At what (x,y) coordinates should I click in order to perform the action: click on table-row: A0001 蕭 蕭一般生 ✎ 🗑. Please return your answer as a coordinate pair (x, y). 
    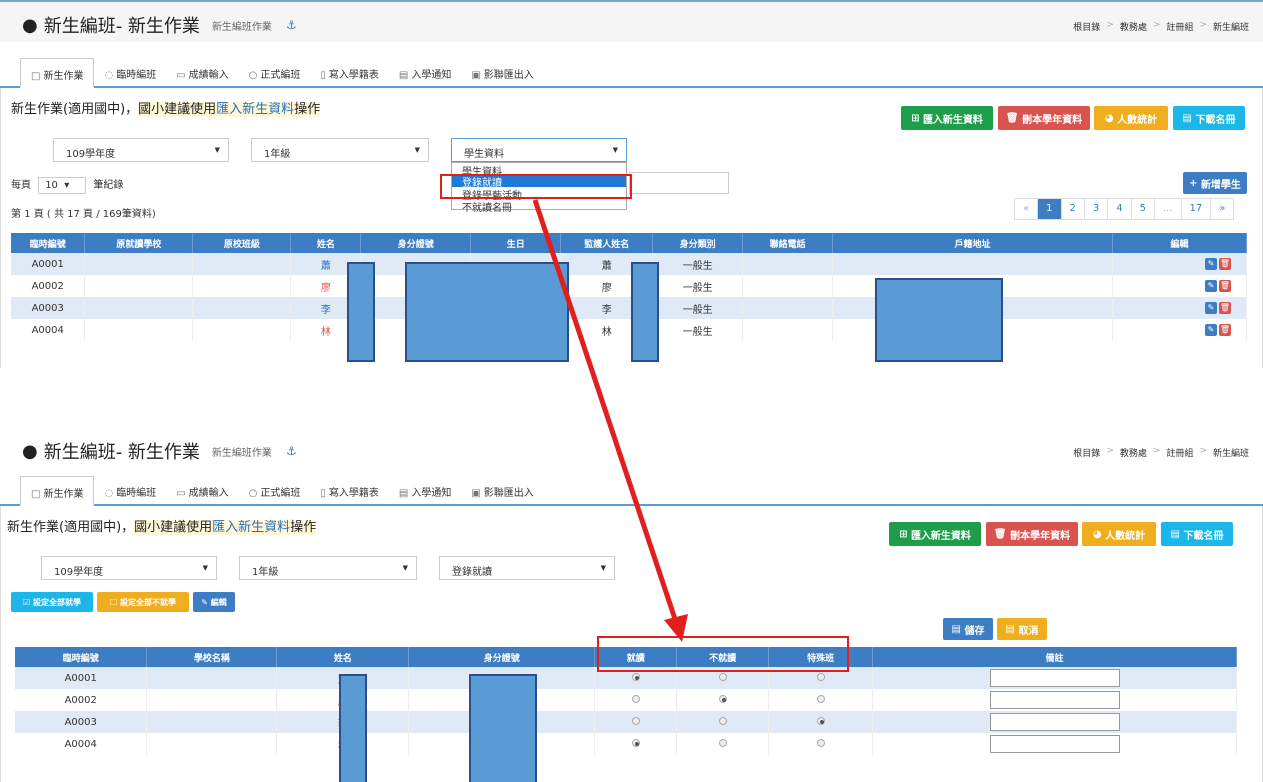
    Looking at the image, I should click on (629, 264).